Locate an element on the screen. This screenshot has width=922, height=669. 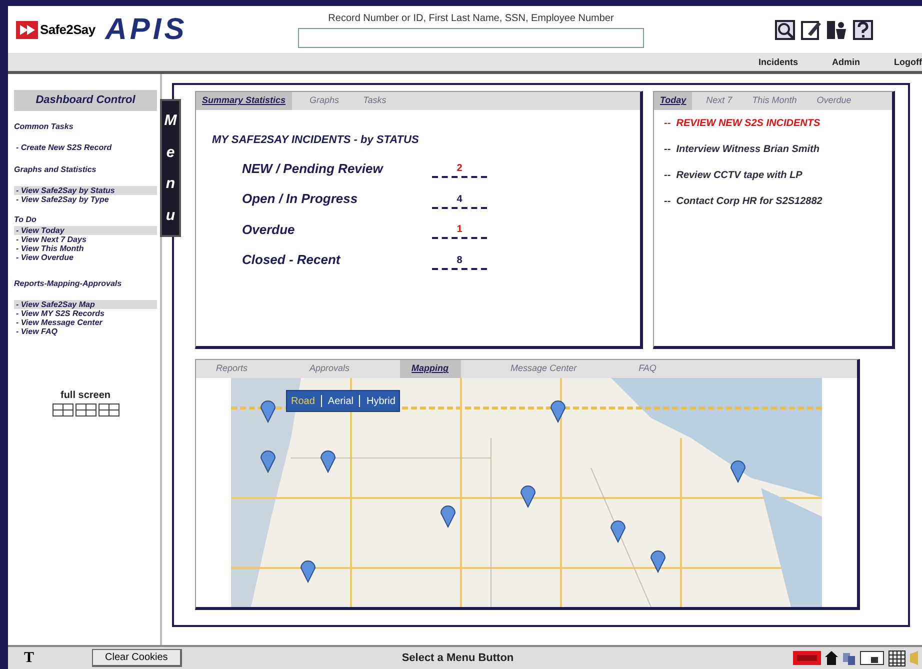
home-icon is located at coordinates (831, 658).